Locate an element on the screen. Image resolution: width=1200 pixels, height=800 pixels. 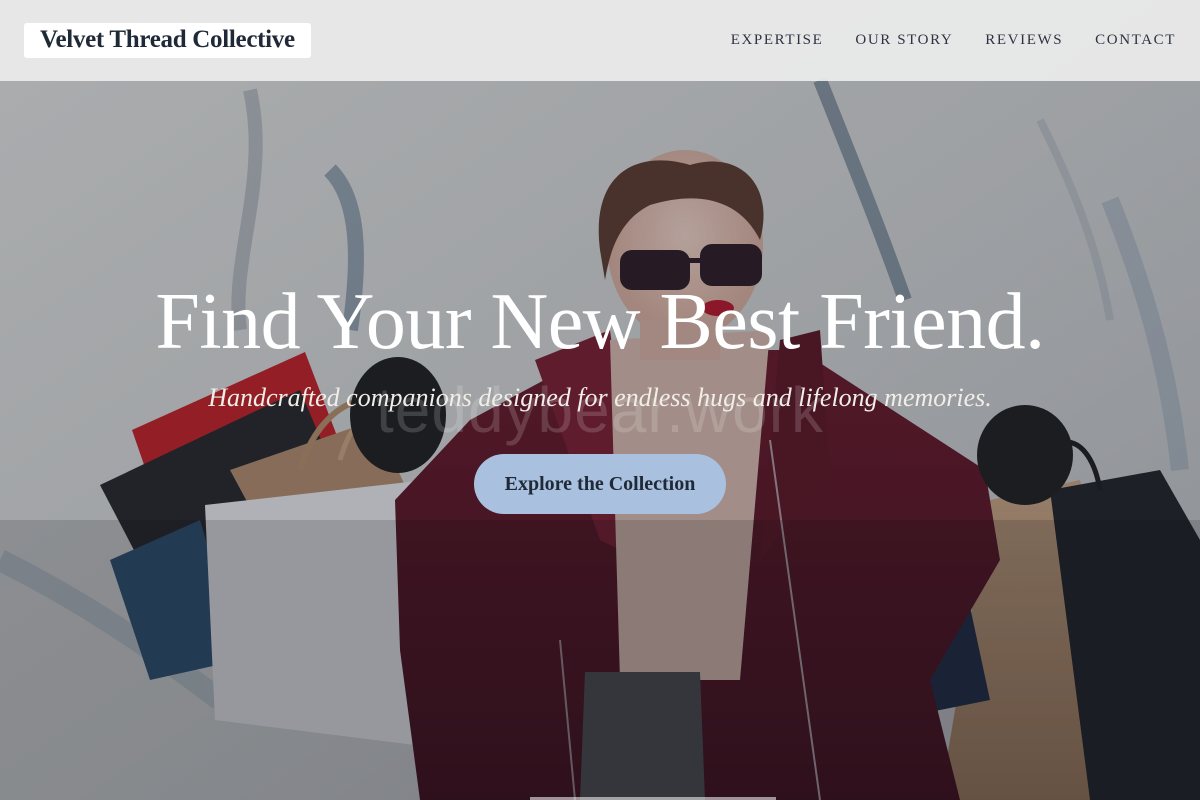
nav-link-reviews: REVIEWS is located at coordinates (1024, 40).